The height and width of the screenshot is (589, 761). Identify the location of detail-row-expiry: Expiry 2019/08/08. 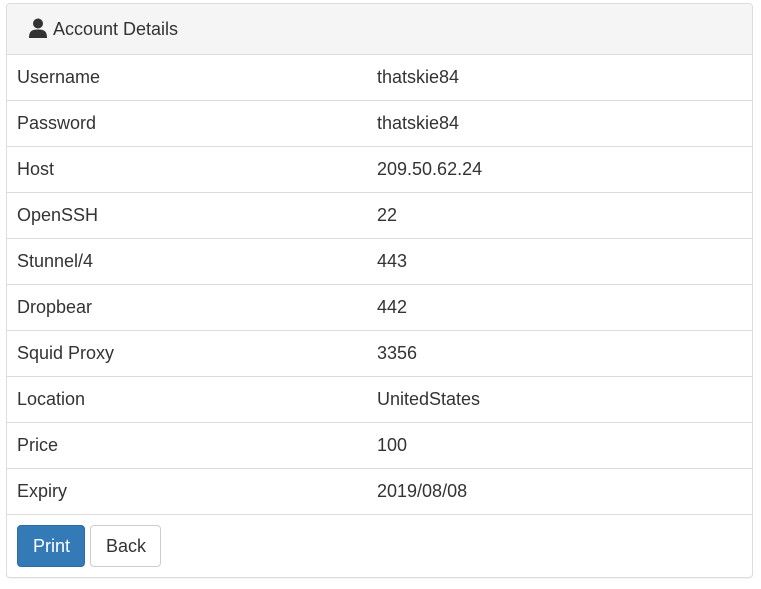
(379, 492).